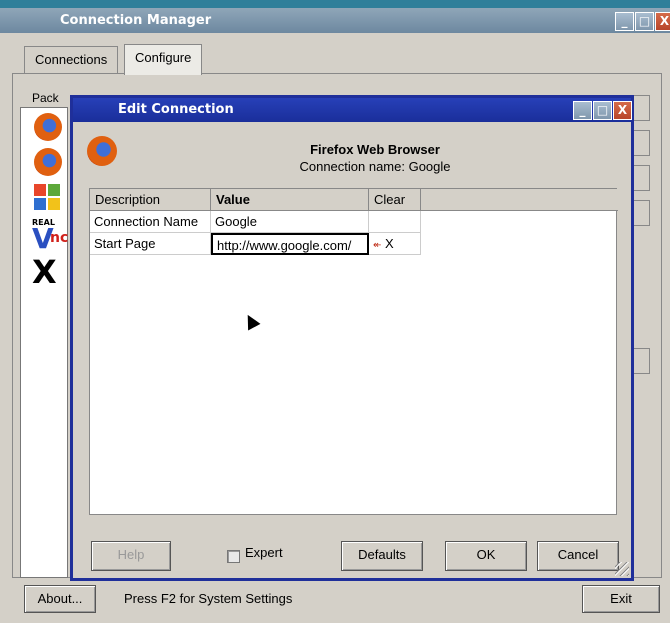 The width and height of the screenshot is (670, 623). What do you see at coordinates (519, 200) in the screenshot?
I see `column-header-filler` at bounding box center [519, 200].